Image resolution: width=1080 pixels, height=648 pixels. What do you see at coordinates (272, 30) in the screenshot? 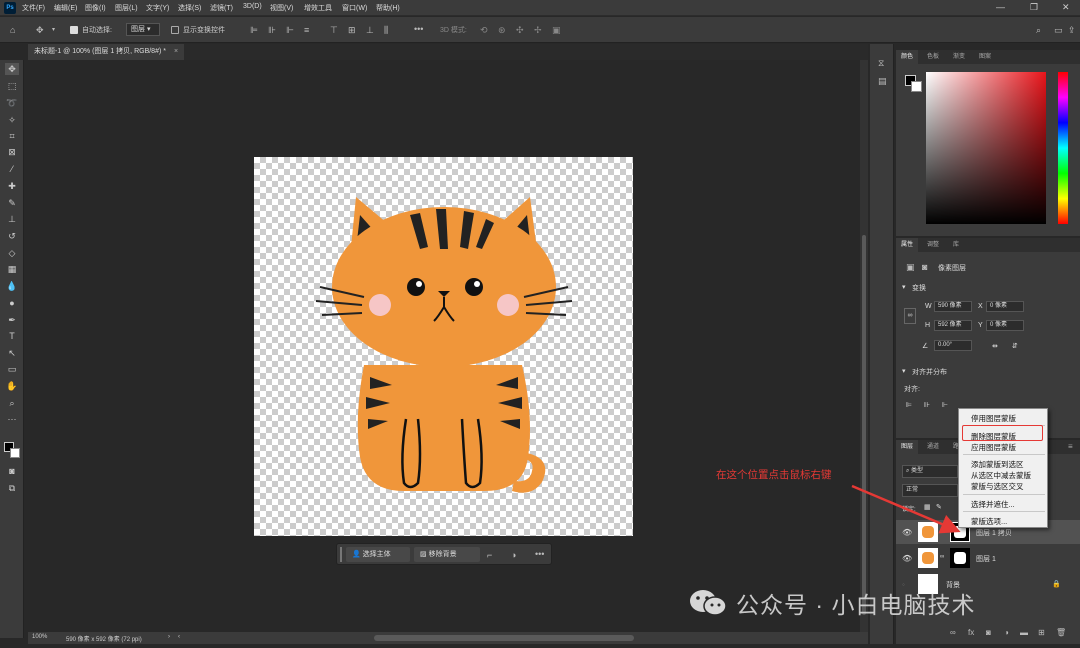
I see `align-hcenter-icon: ⊪` at bounding box center [272, 30].